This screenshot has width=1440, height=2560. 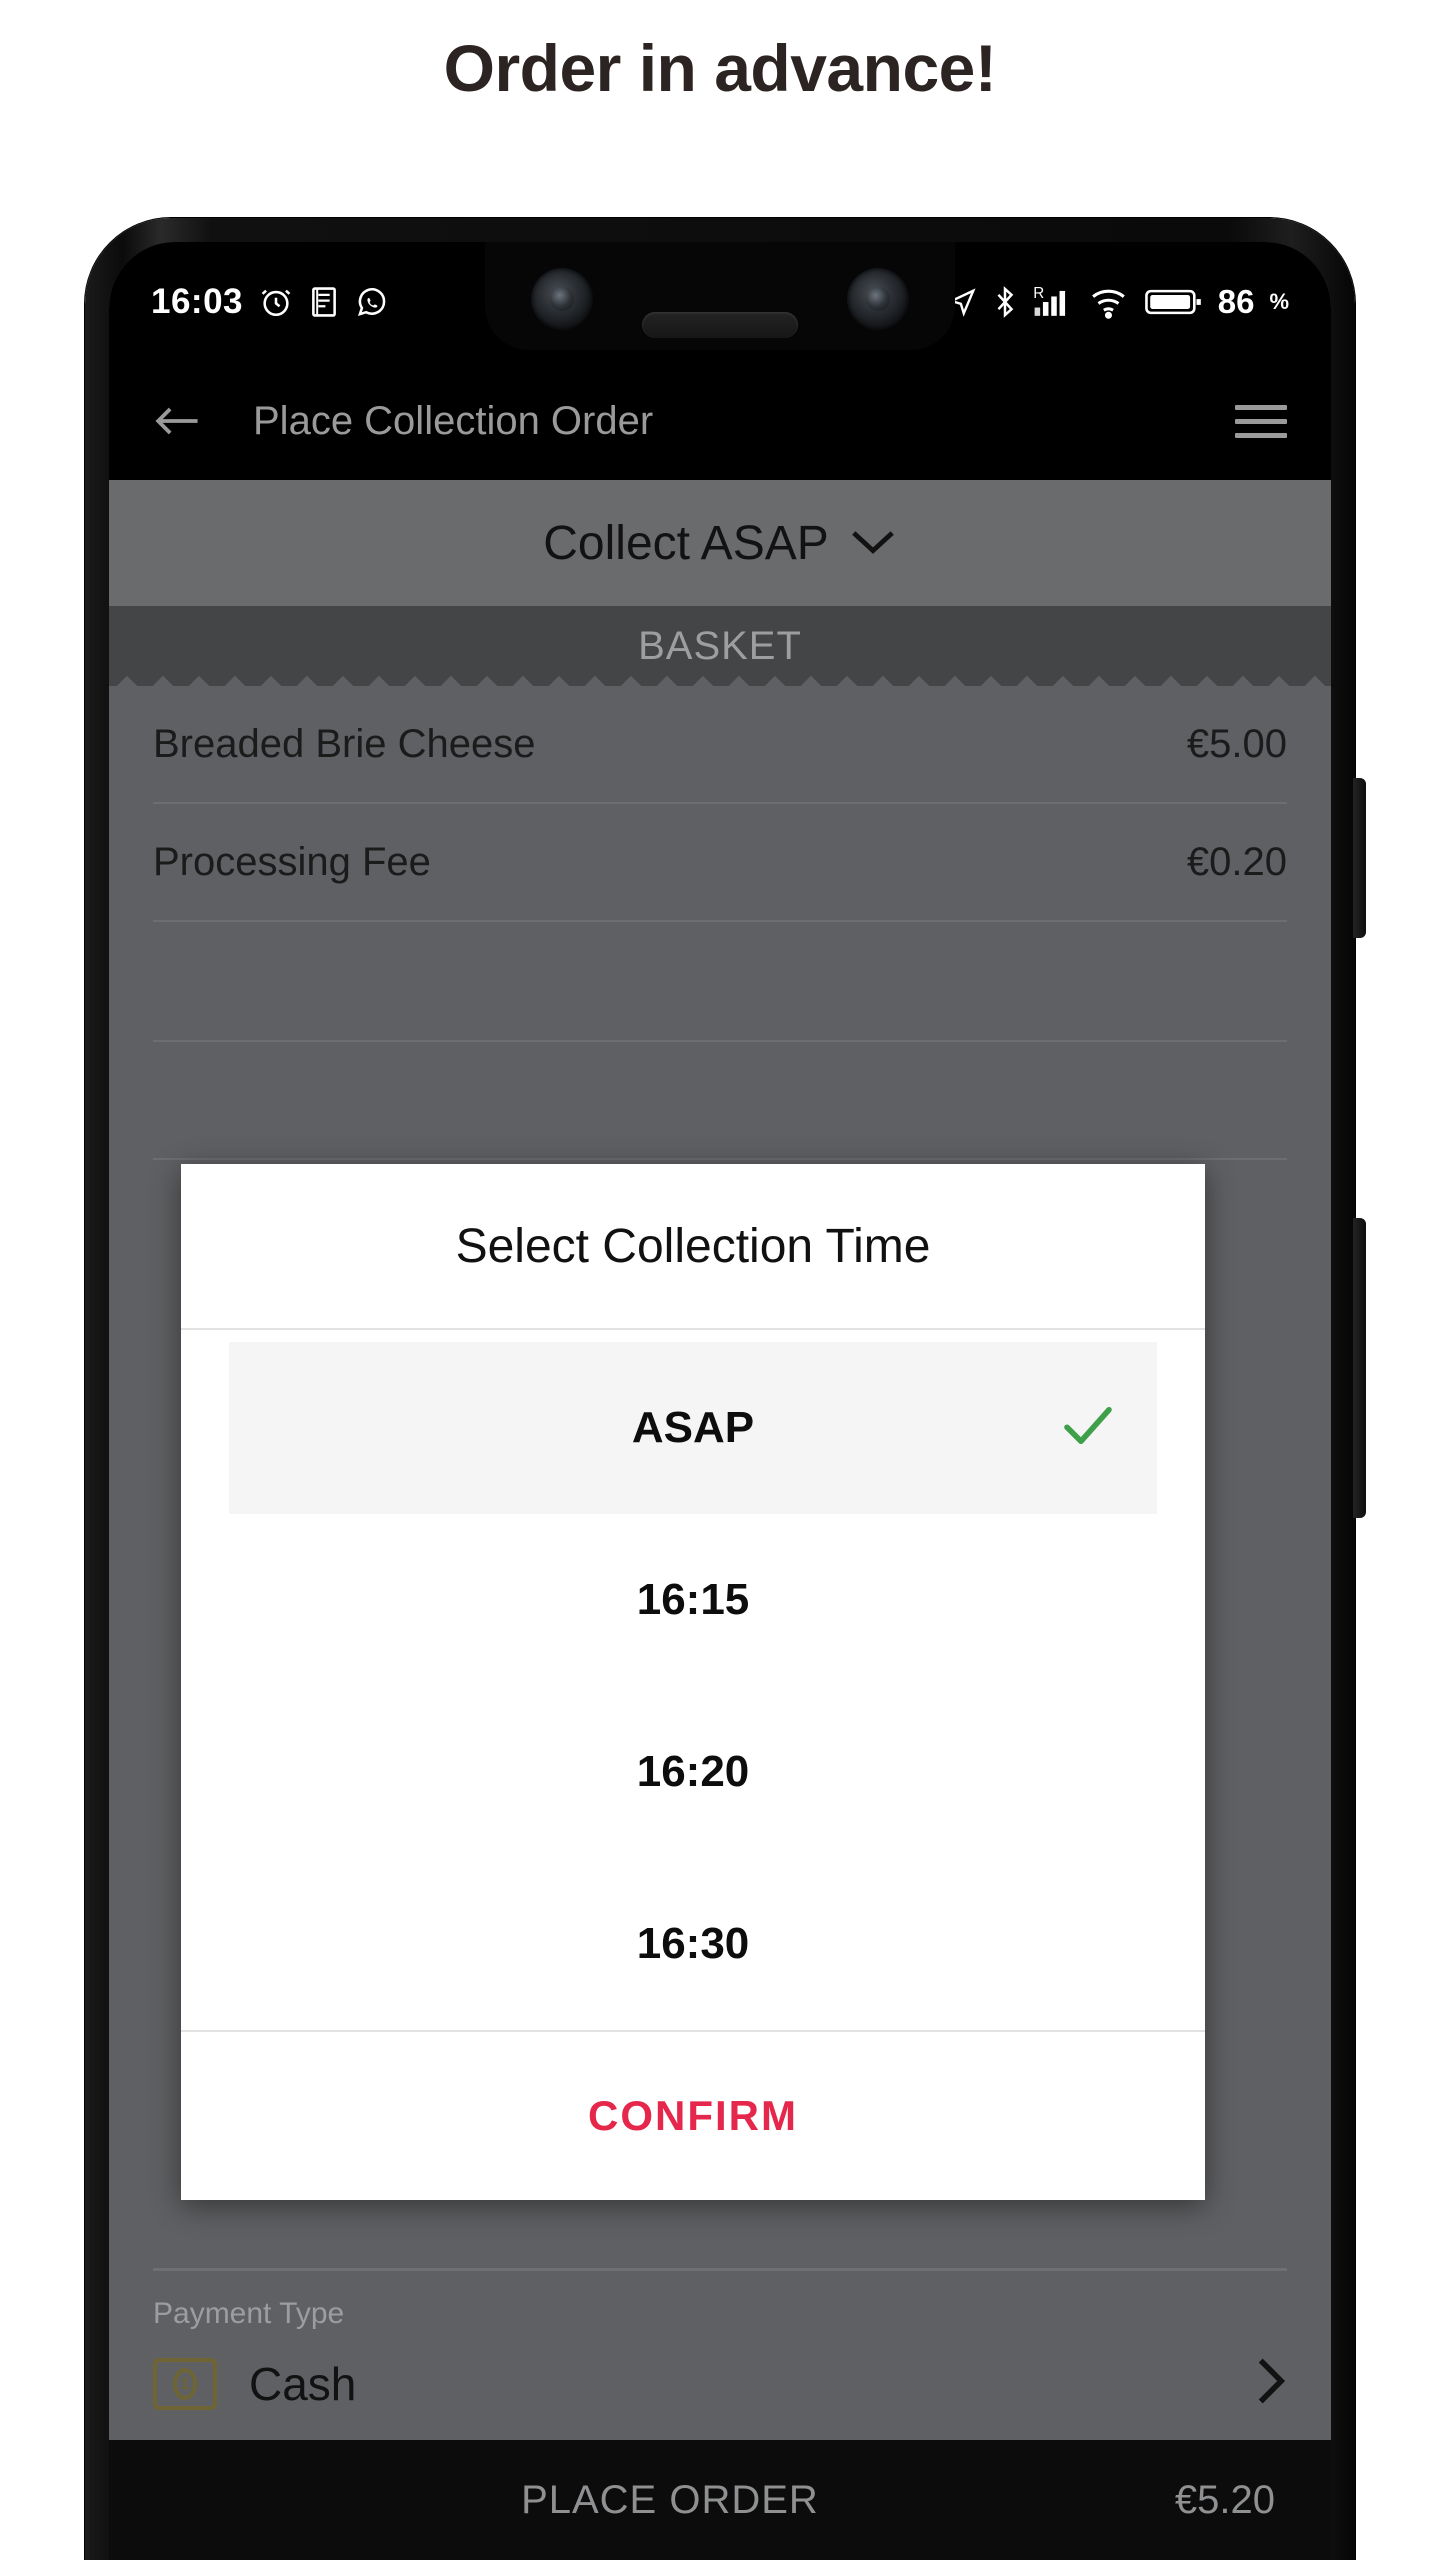 I want to click on basket-item-price: €5.00, so click(x=1236, y=743).